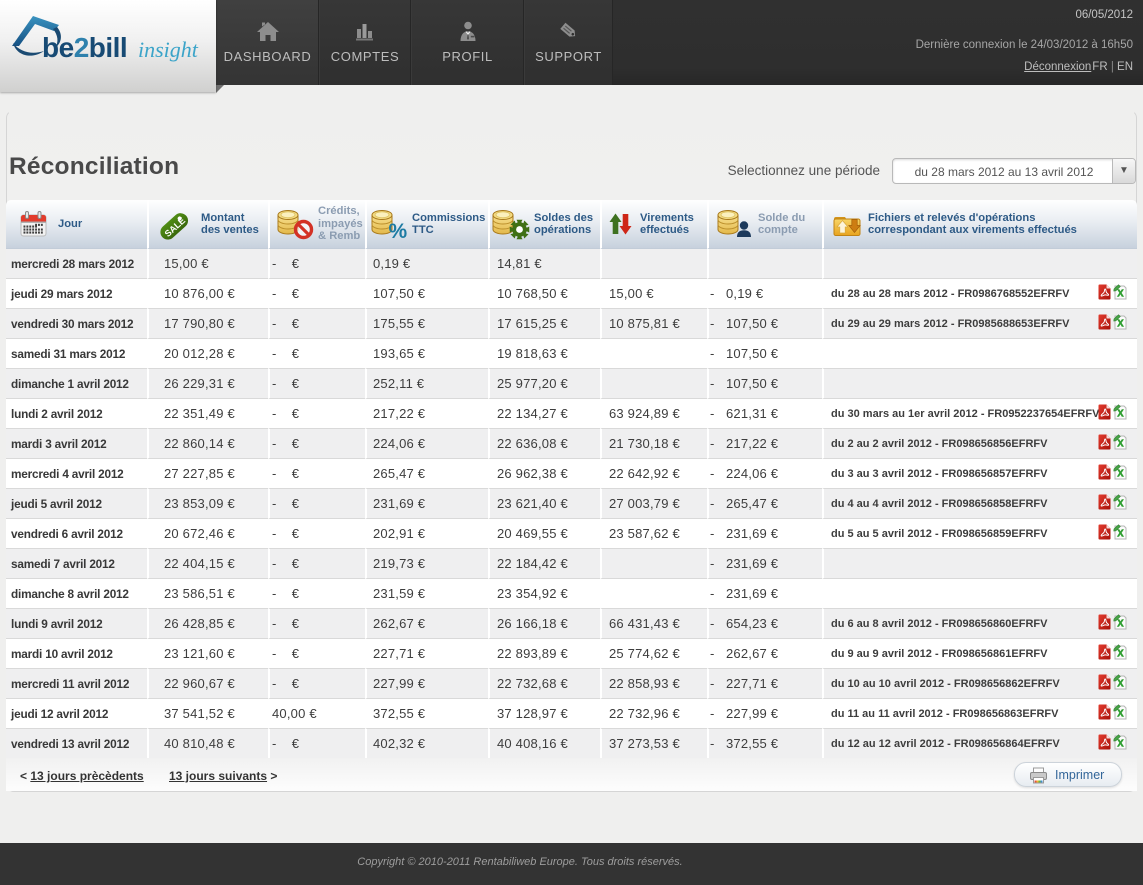 The height and width of the screenshot is (885, 1143). I want to click on svg-text: insight, so click(168, 49).